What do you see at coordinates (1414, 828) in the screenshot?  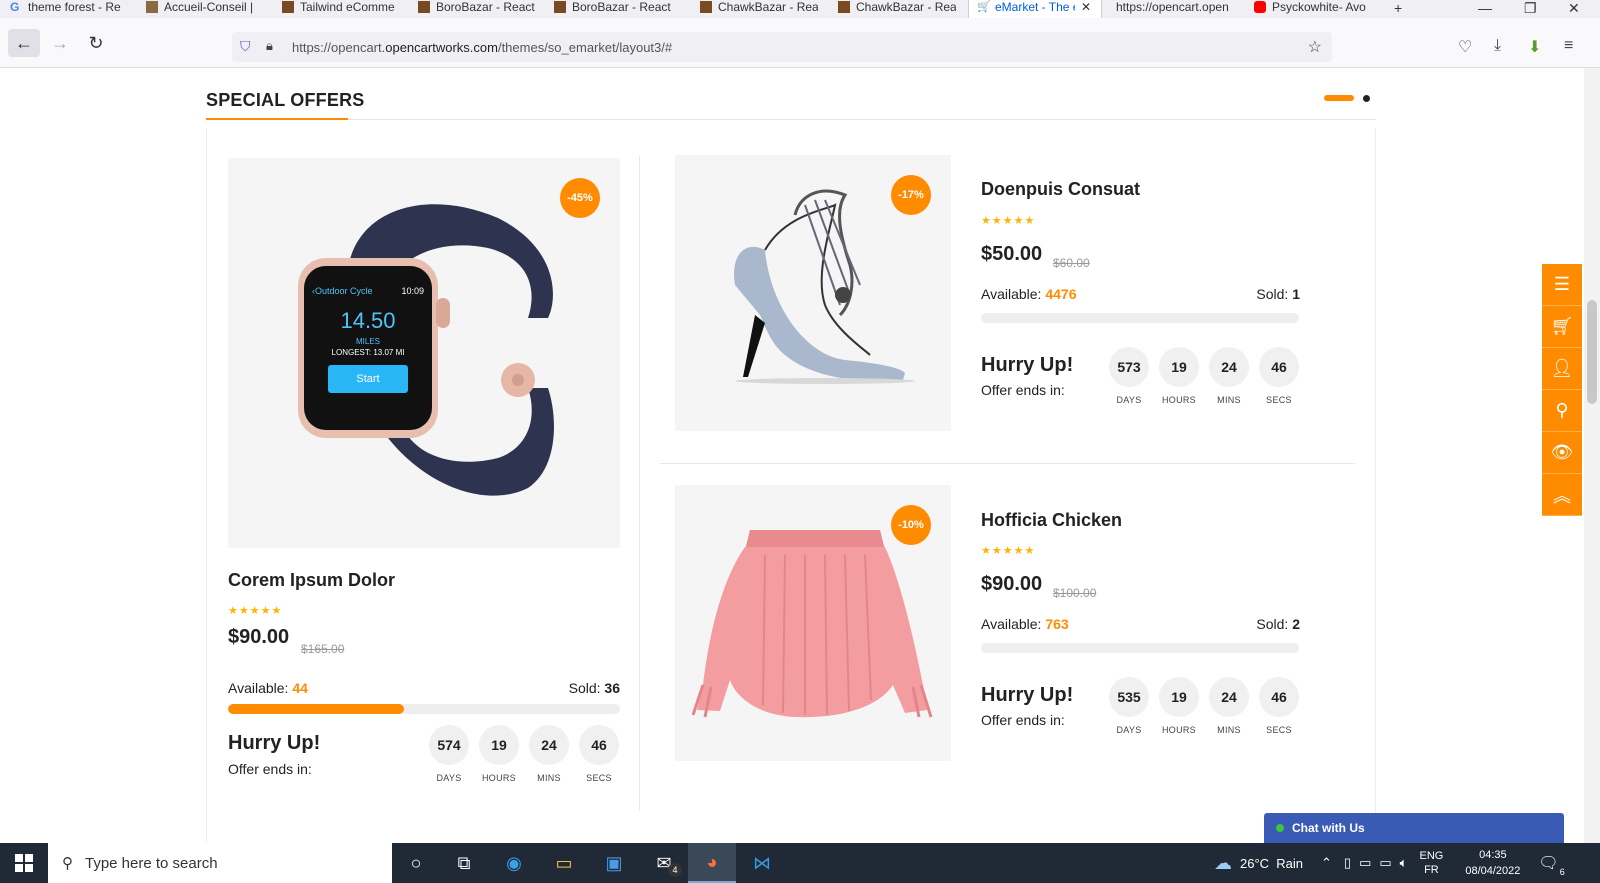 I see `chat-button: Chat with Us` at bounding box center [1414, 828].